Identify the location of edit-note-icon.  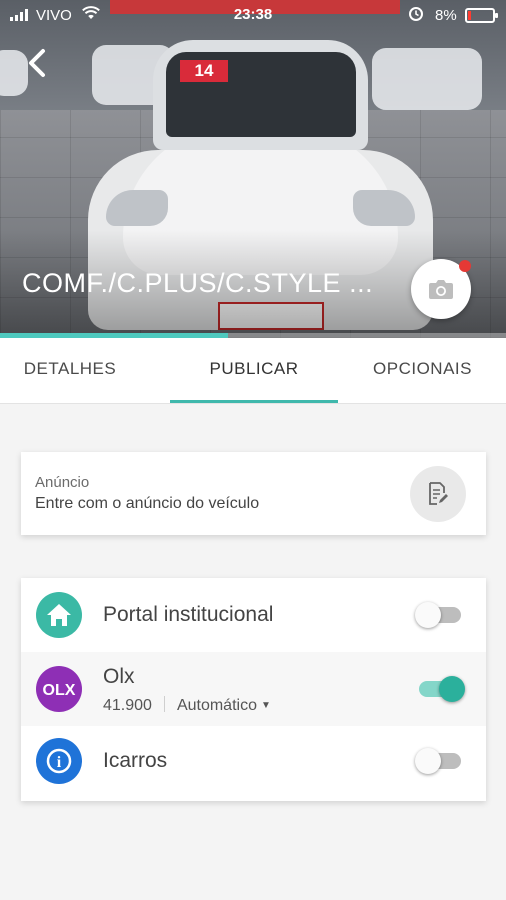
(438, 493).